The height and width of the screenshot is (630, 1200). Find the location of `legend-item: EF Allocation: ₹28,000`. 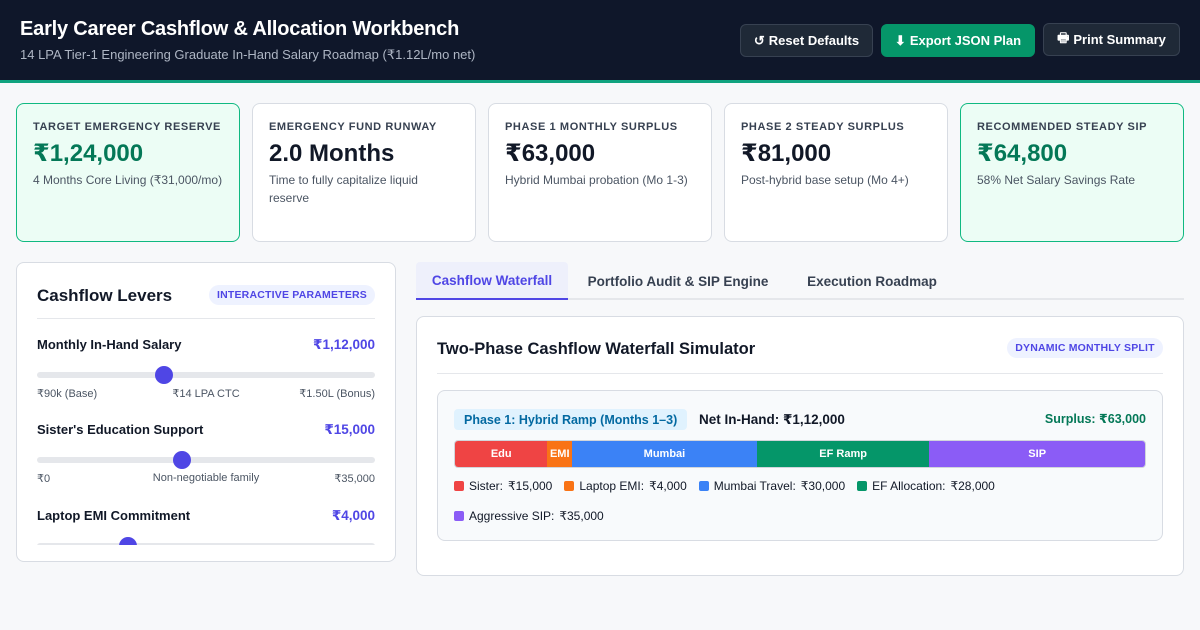

legend-item: EF Allocation: ₹28,000 is located at coordinates (926, 486).